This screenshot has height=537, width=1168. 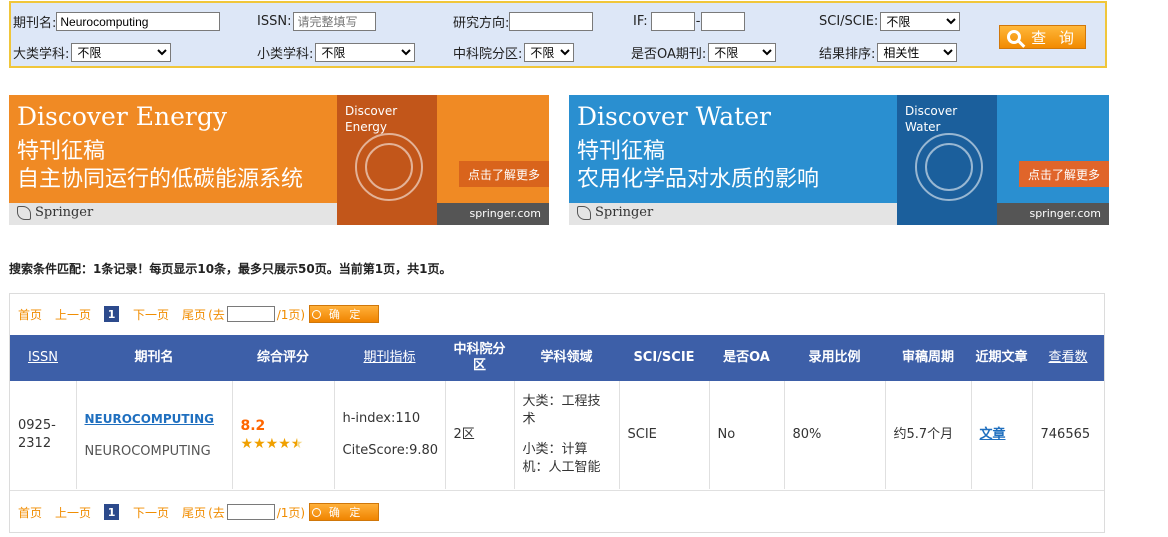 What do you see at coordinates (549, 52) in the screenshot?
I see `cas-select: 不限` at bounding box center [549, 52].